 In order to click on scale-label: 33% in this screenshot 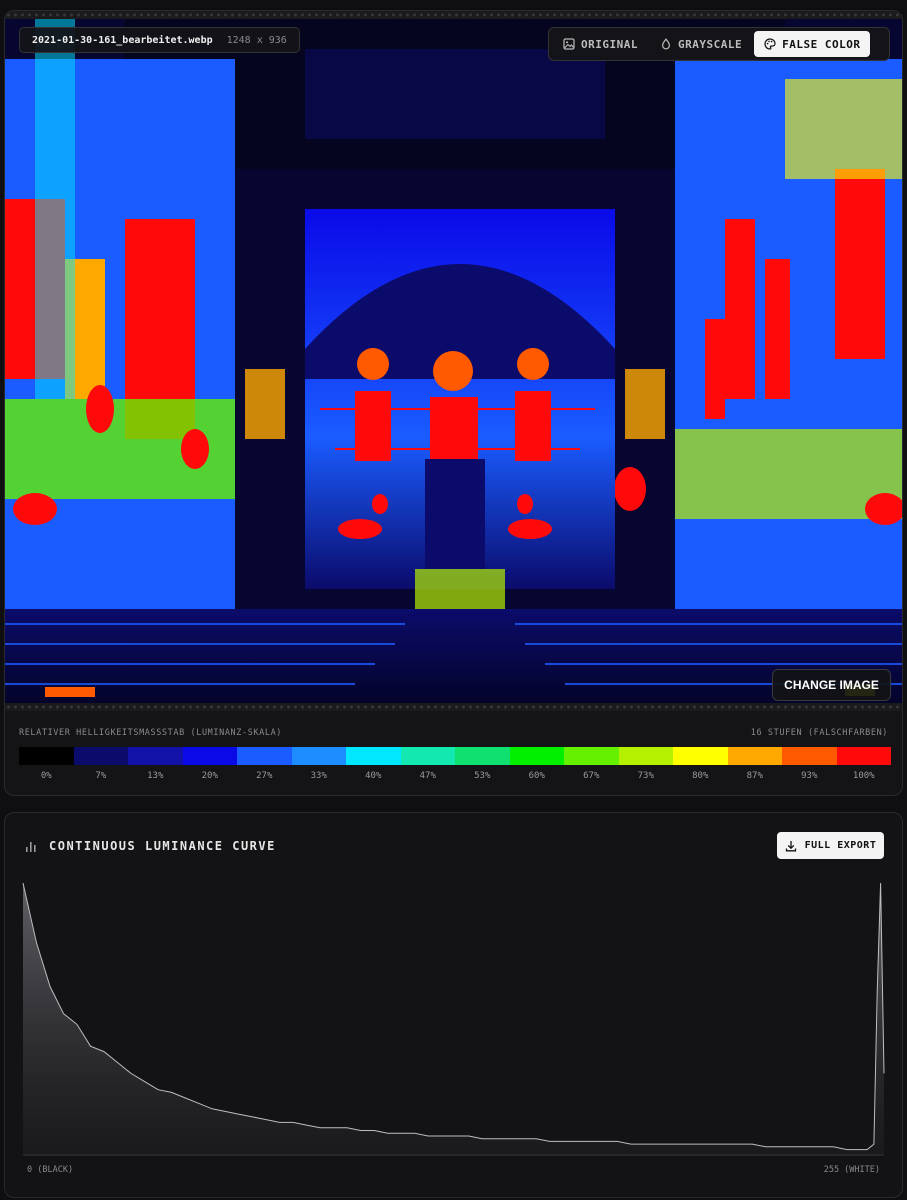, I will do `click(318, 776)`.